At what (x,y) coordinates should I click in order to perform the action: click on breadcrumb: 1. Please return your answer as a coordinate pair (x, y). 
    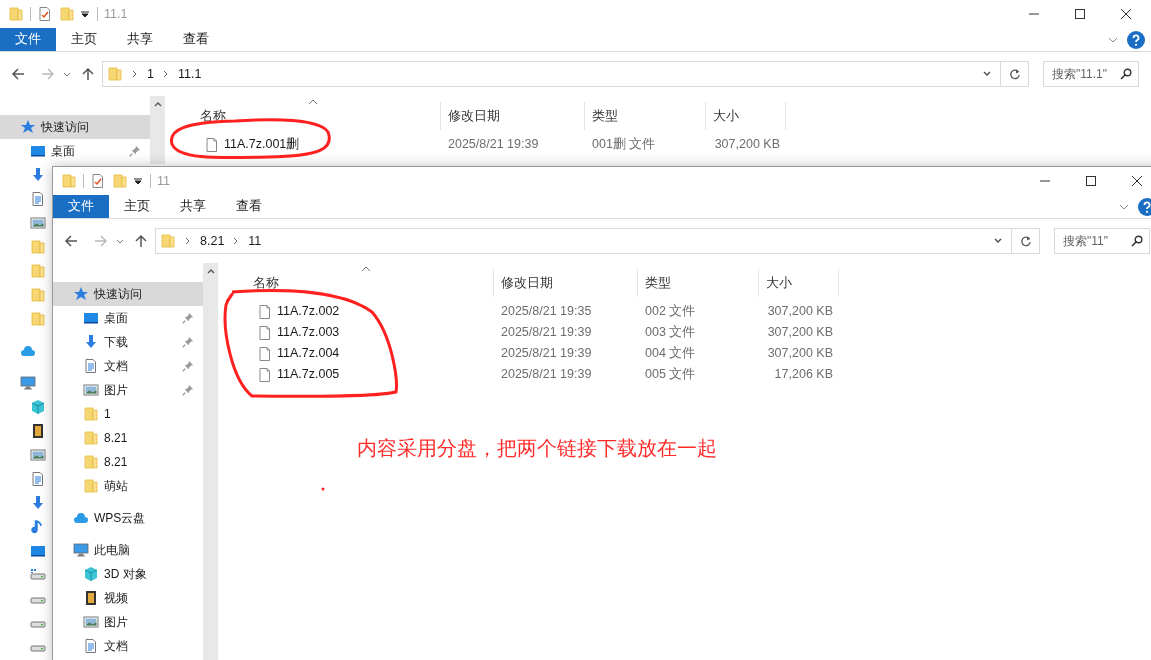
    Looking at the image, I should click on (150, 74).